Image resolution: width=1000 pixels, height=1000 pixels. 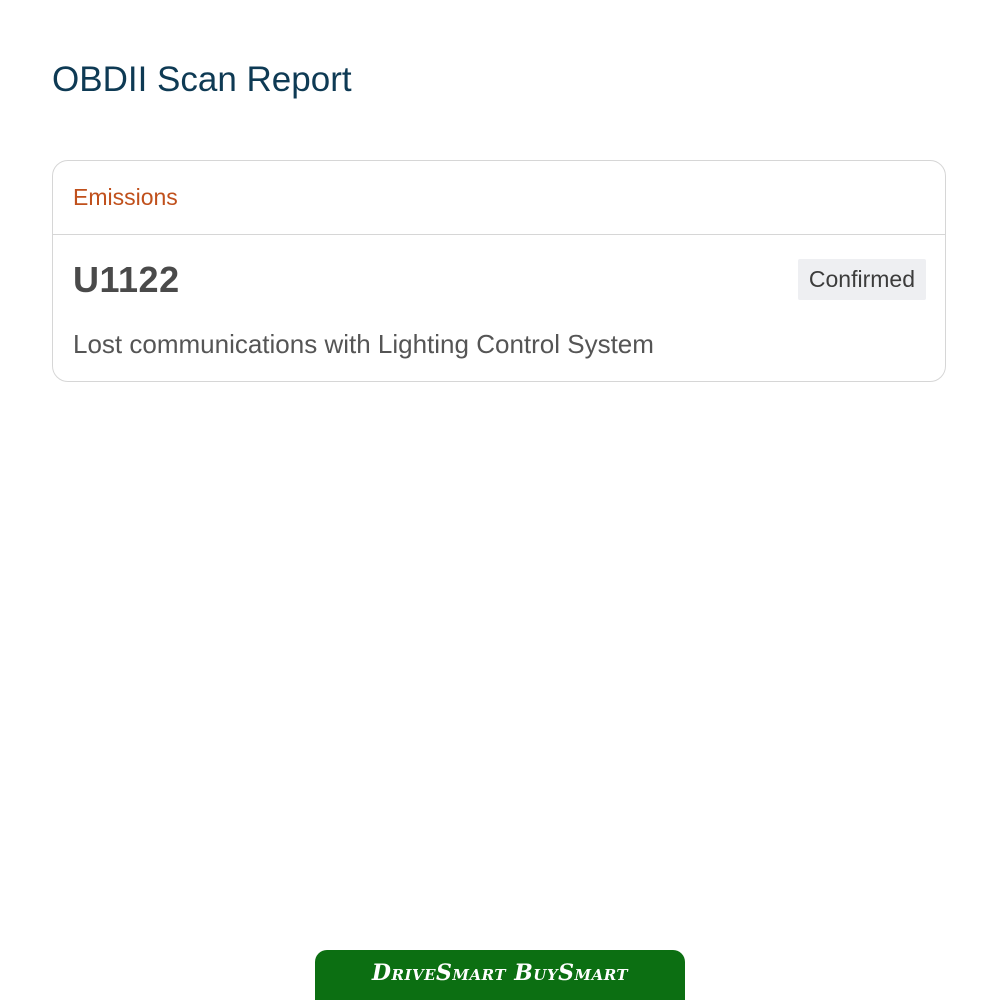 I want to click on page-title: OBDII Scan Report, so click(x=202, y=79).